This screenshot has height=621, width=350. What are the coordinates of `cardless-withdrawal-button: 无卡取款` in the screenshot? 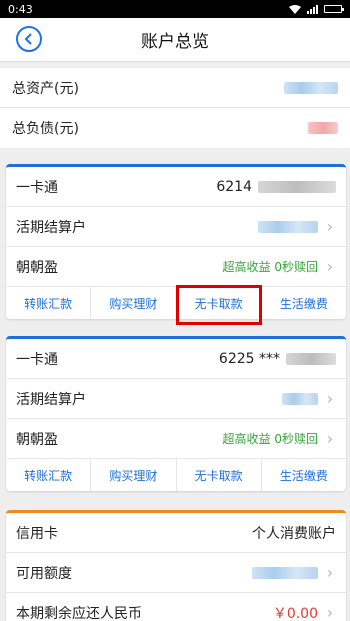 It's located at (219, 475).